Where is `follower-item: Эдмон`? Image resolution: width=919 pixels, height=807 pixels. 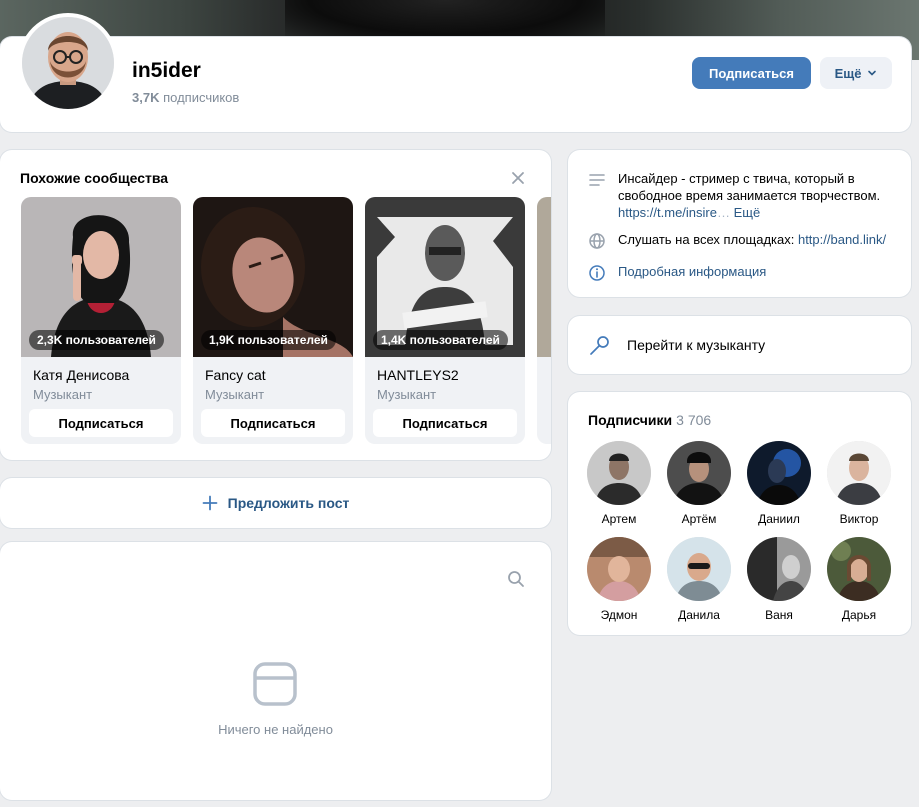
follower-item: Эдмон is located at coordinates (619, 579).